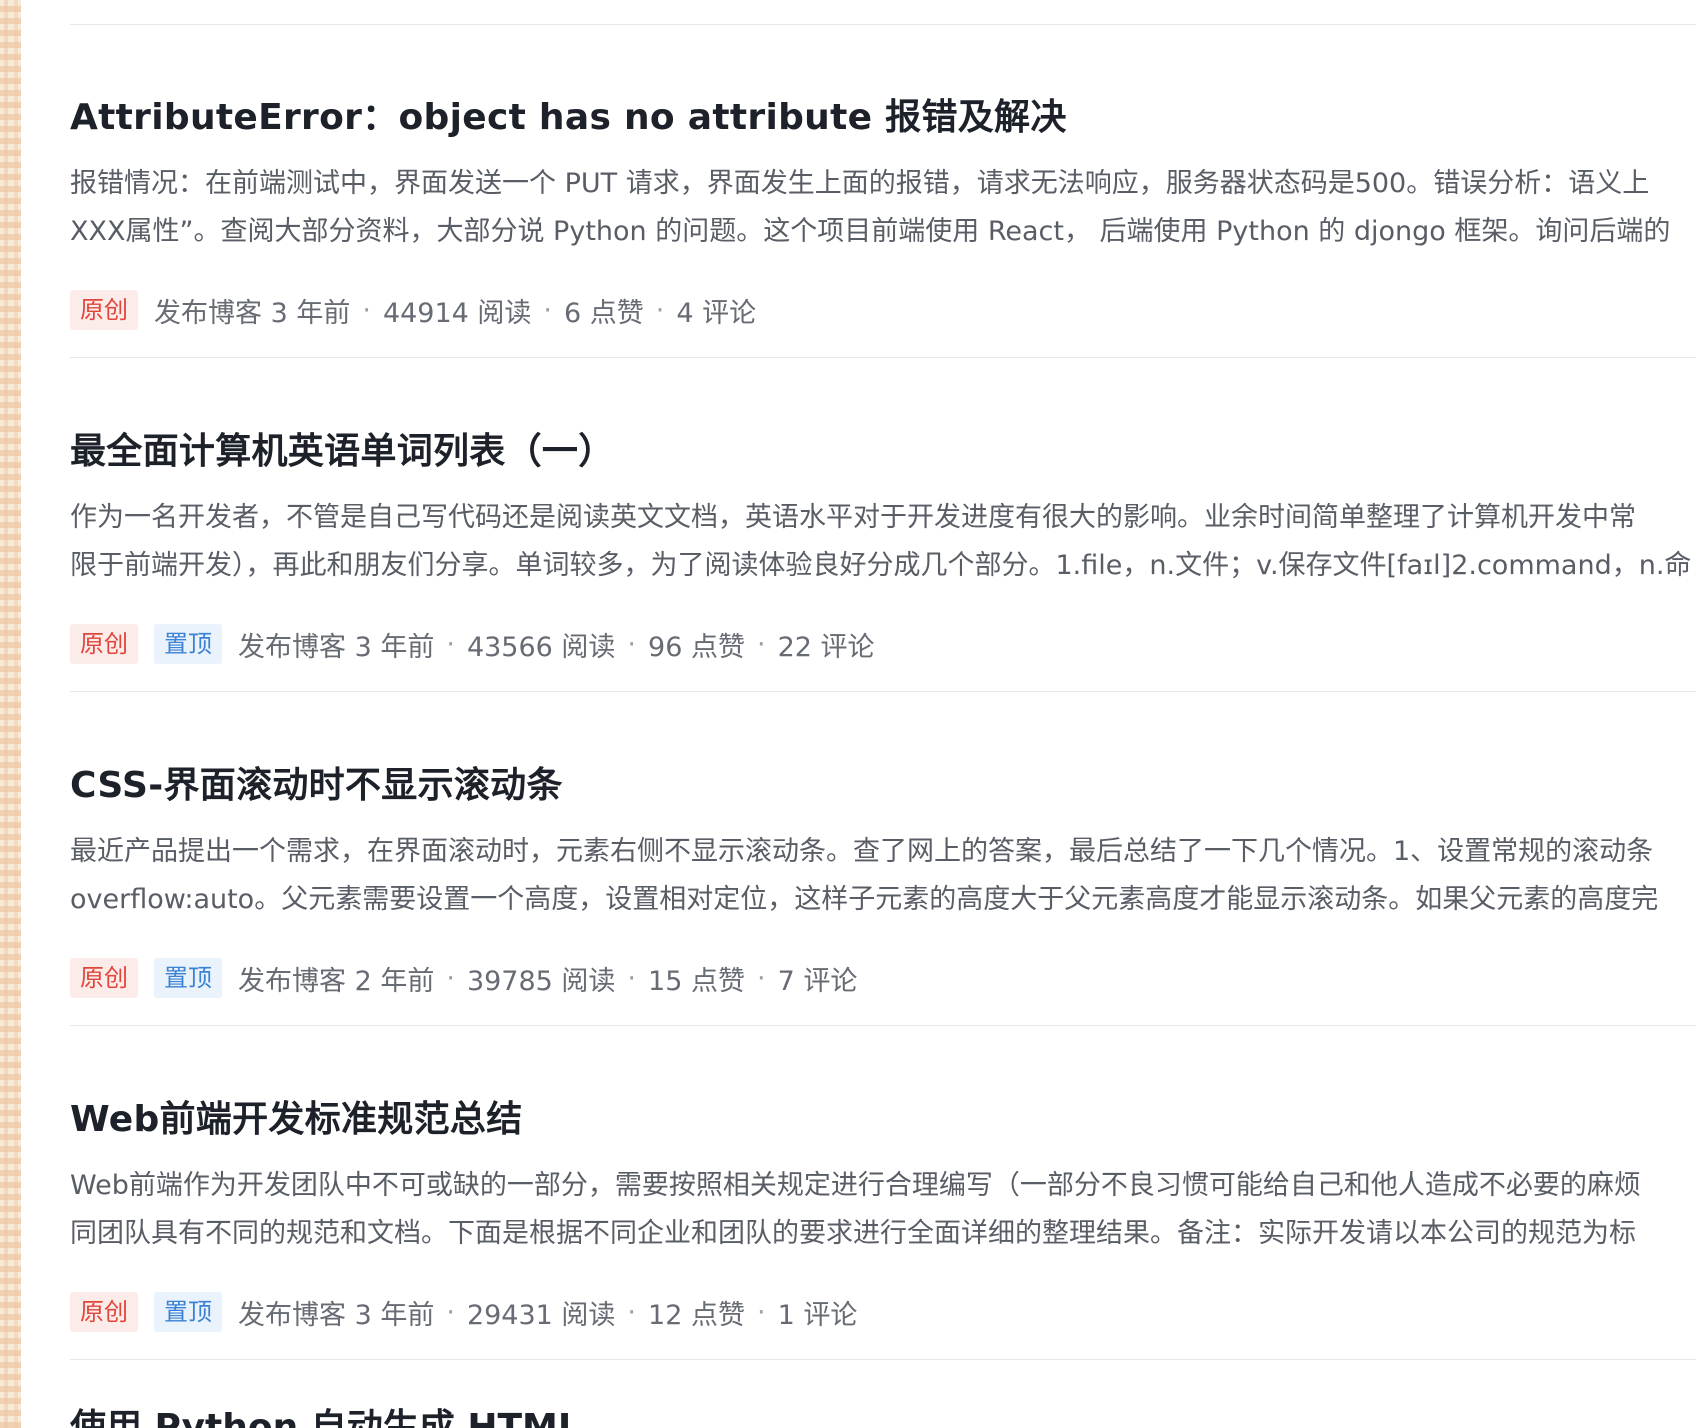 The image size is (1696, 1428). I want to click on article-divider, so click(883, 1359).